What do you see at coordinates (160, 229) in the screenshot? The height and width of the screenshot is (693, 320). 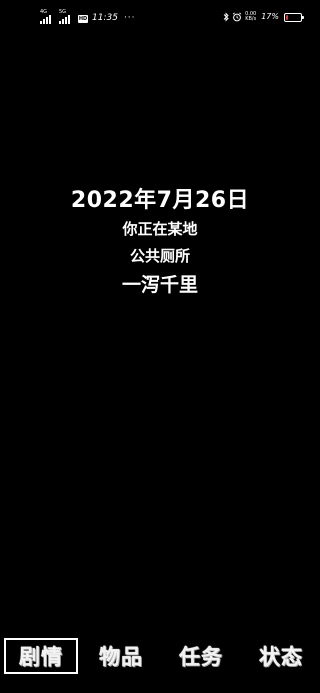 I see `story-location: 你正在某地` at bounding box center [160, 229].